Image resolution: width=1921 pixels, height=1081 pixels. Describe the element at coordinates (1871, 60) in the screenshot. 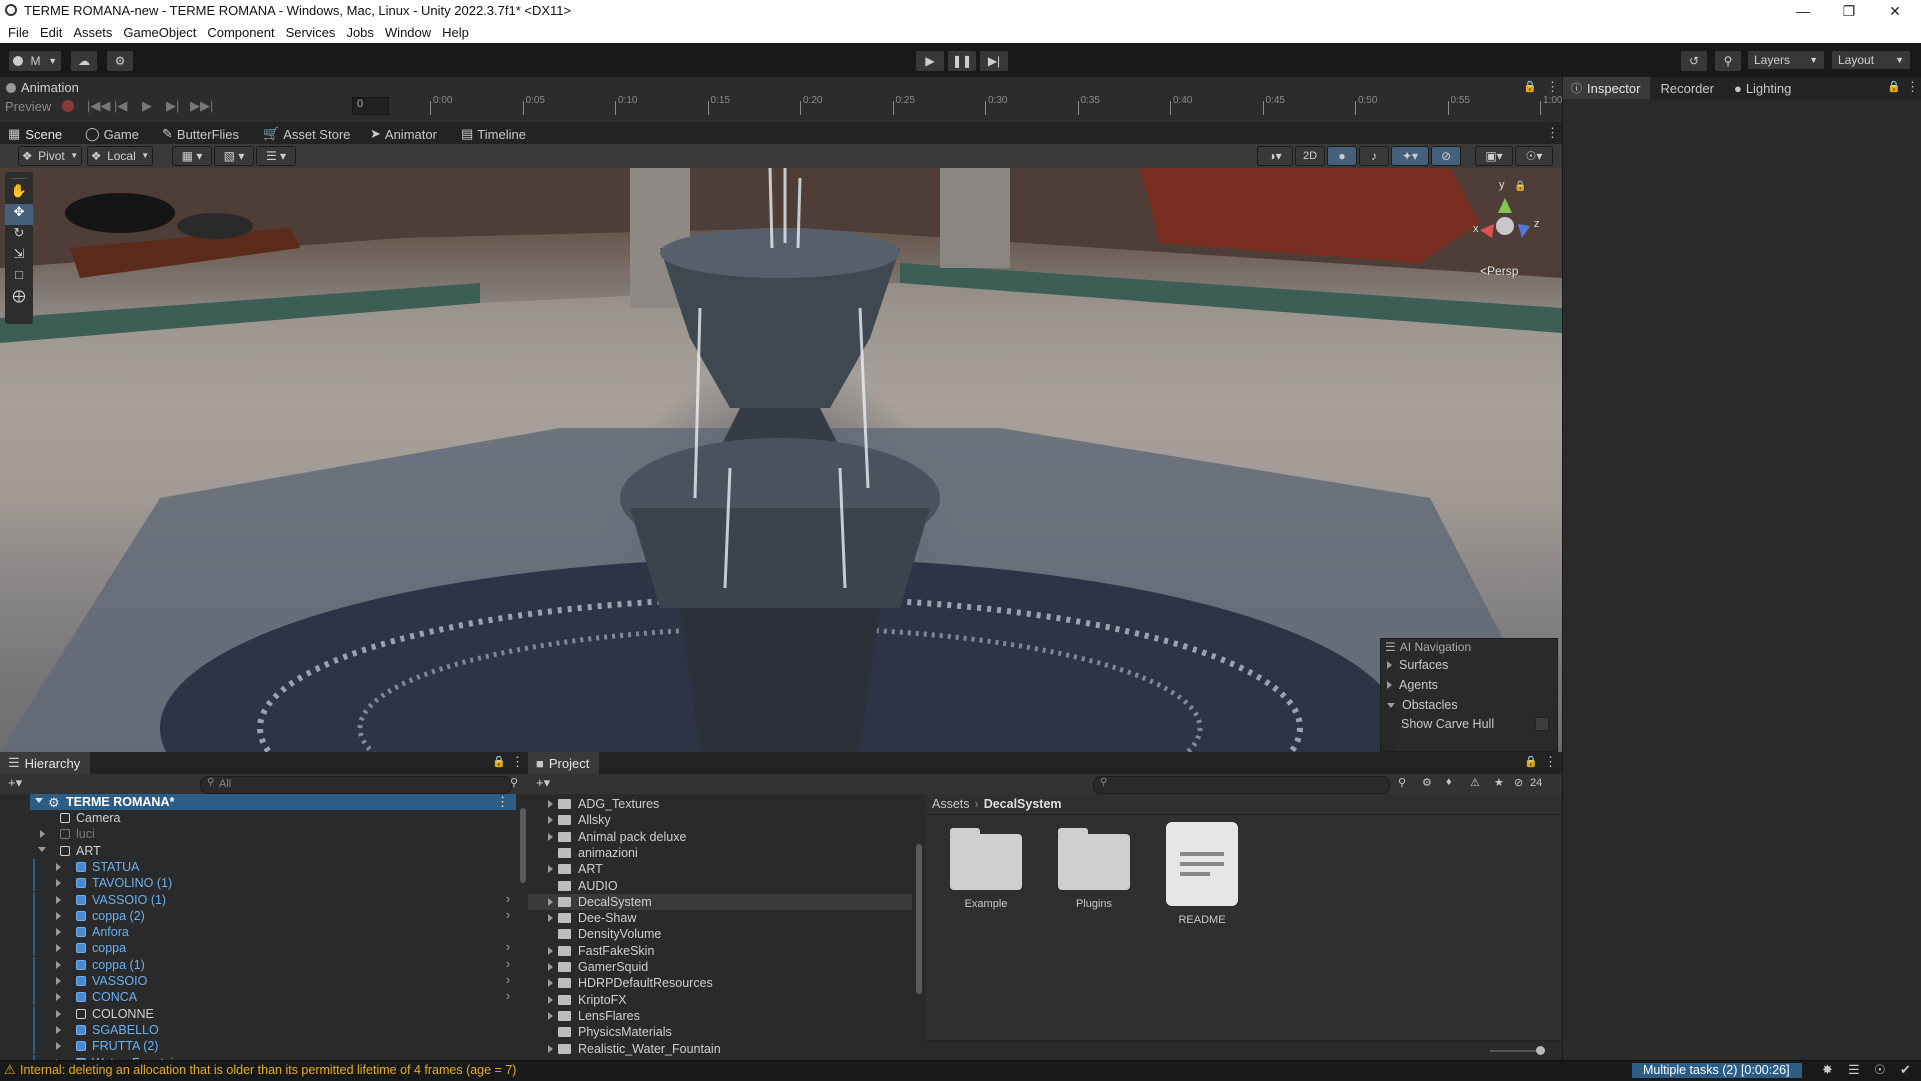

I see `layout-dropdown: Layout▼` at that location.